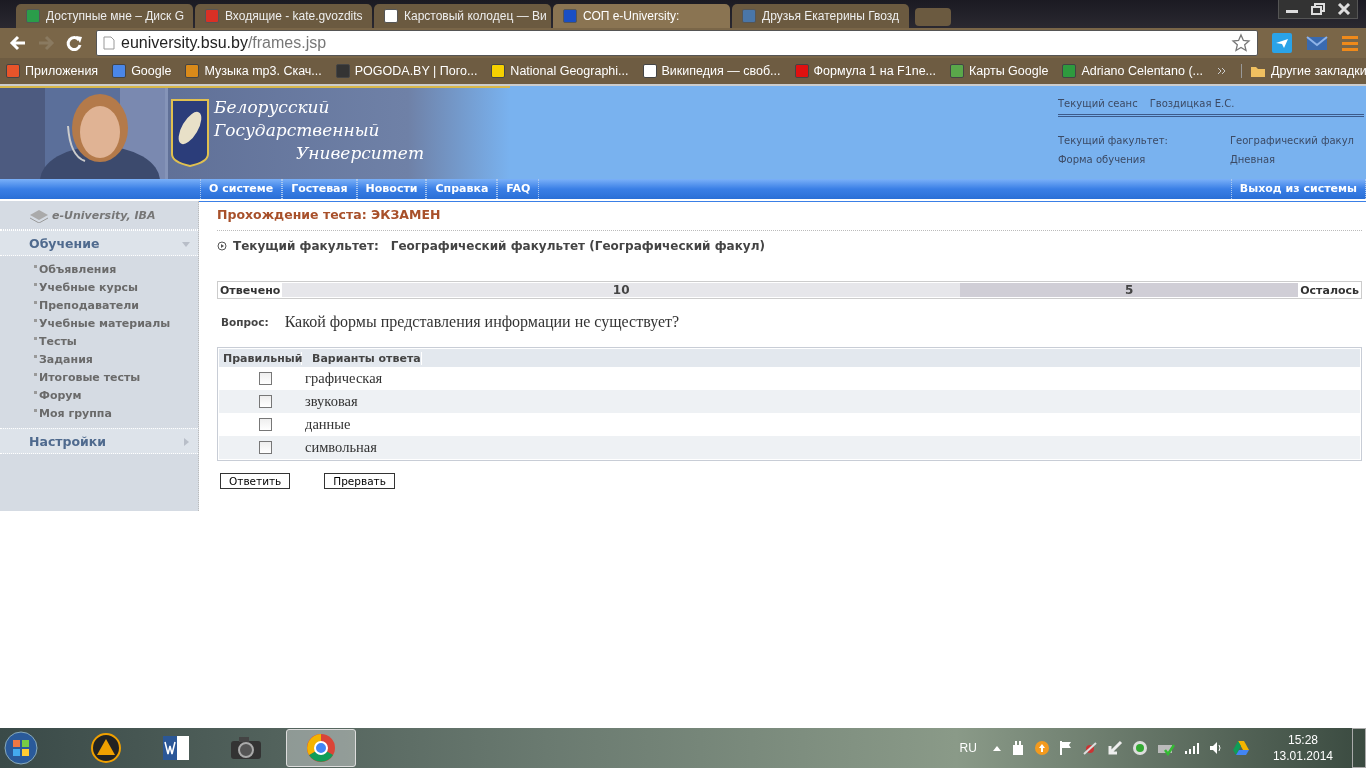 The image size is (1366, 768). What do you see at coordinates (142, 71) in the screenshot?
I see `bookmark: Google` at bounding box center [142, 71].